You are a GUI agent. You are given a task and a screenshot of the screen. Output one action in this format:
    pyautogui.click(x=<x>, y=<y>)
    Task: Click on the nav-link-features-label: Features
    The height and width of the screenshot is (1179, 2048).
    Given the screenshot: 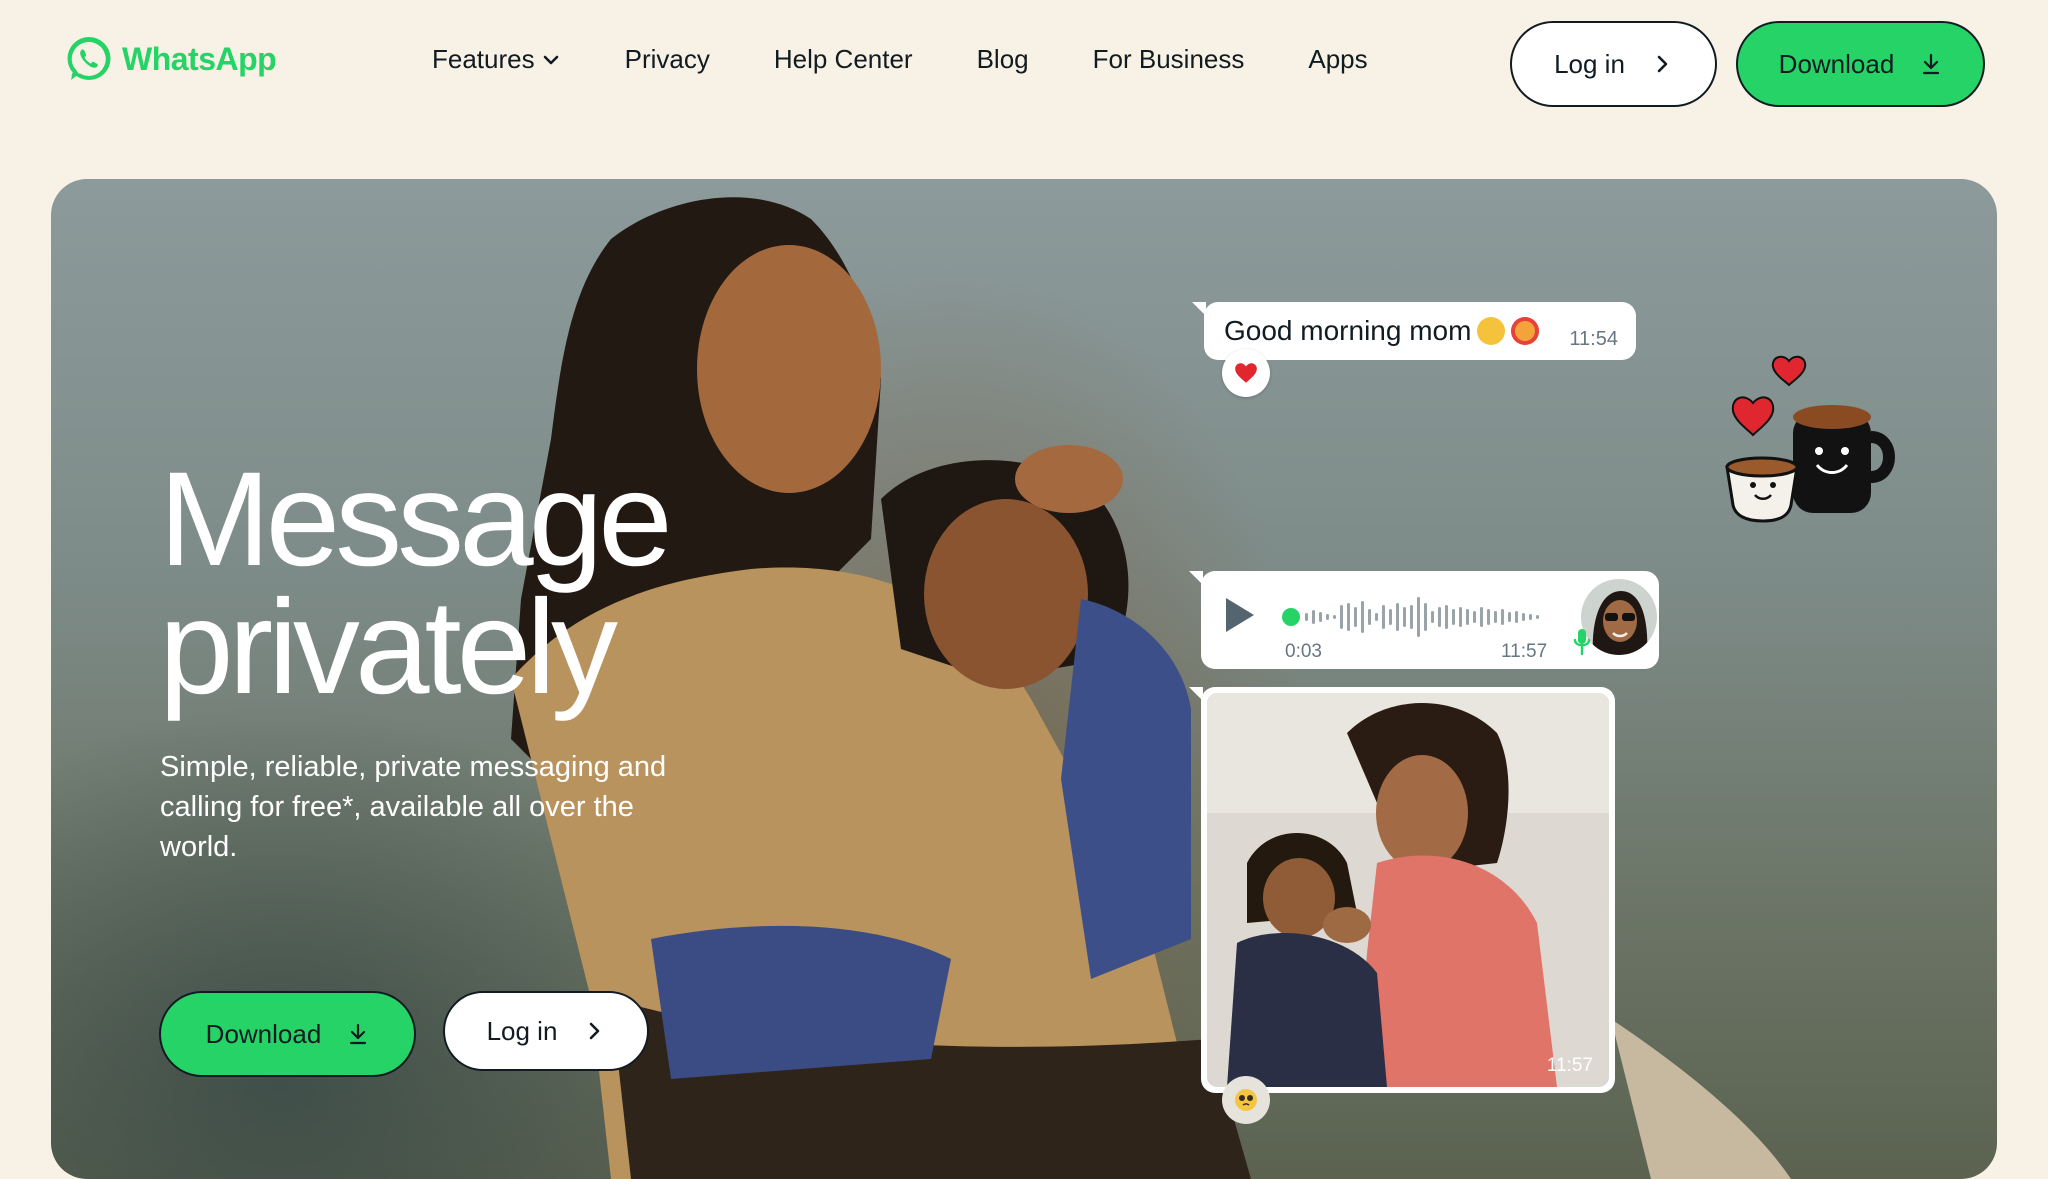 What is the action you would take?
    pyautogui.click(x=483, y=59)
    